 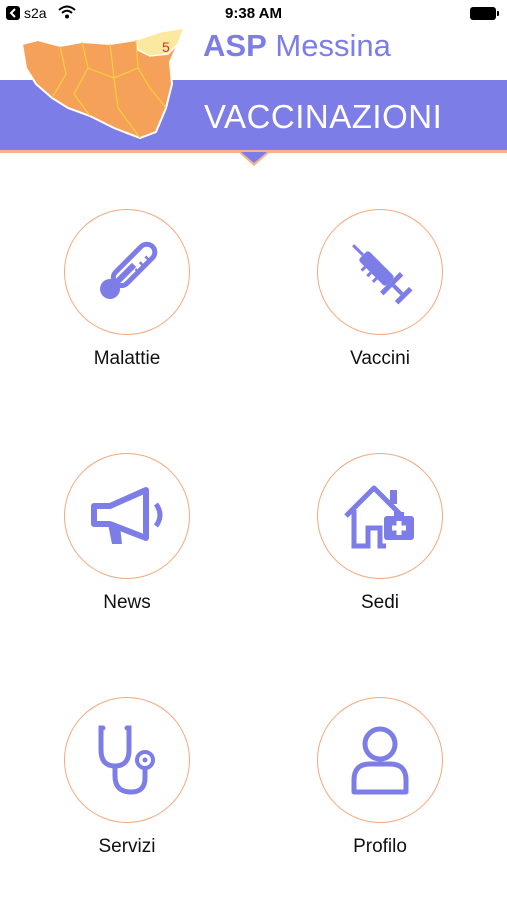 What do you see at coordinates (103, 84) in the screenshot?
I see `sicily-map-logo: 5` at bounding box center [103, 84].